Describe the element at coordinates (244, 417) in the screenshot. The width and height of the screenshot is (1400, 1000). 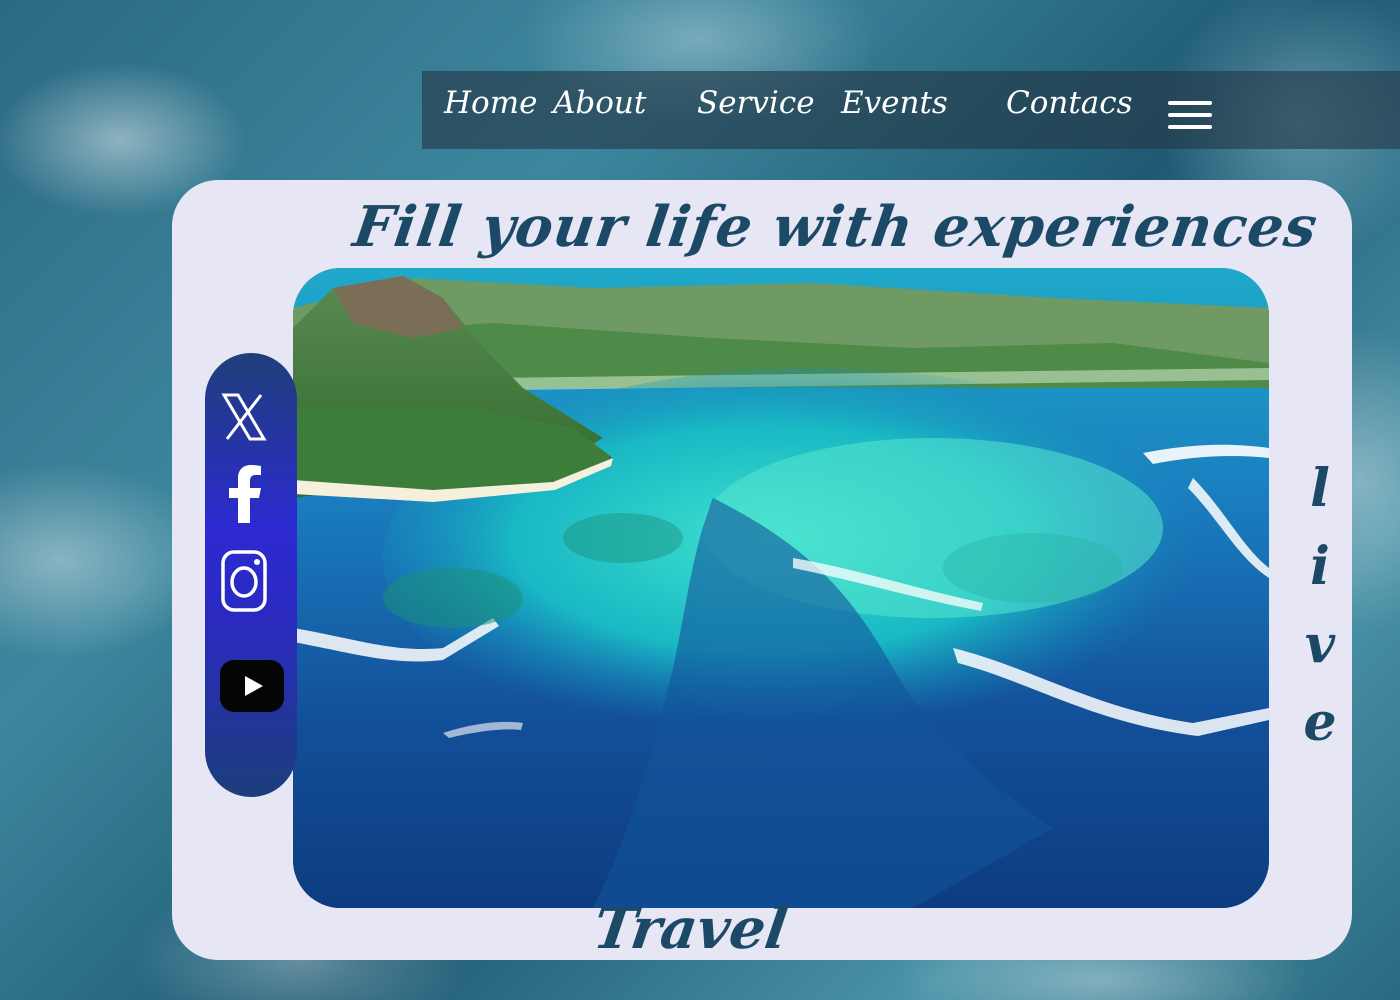
I see `x-icon` at that location.